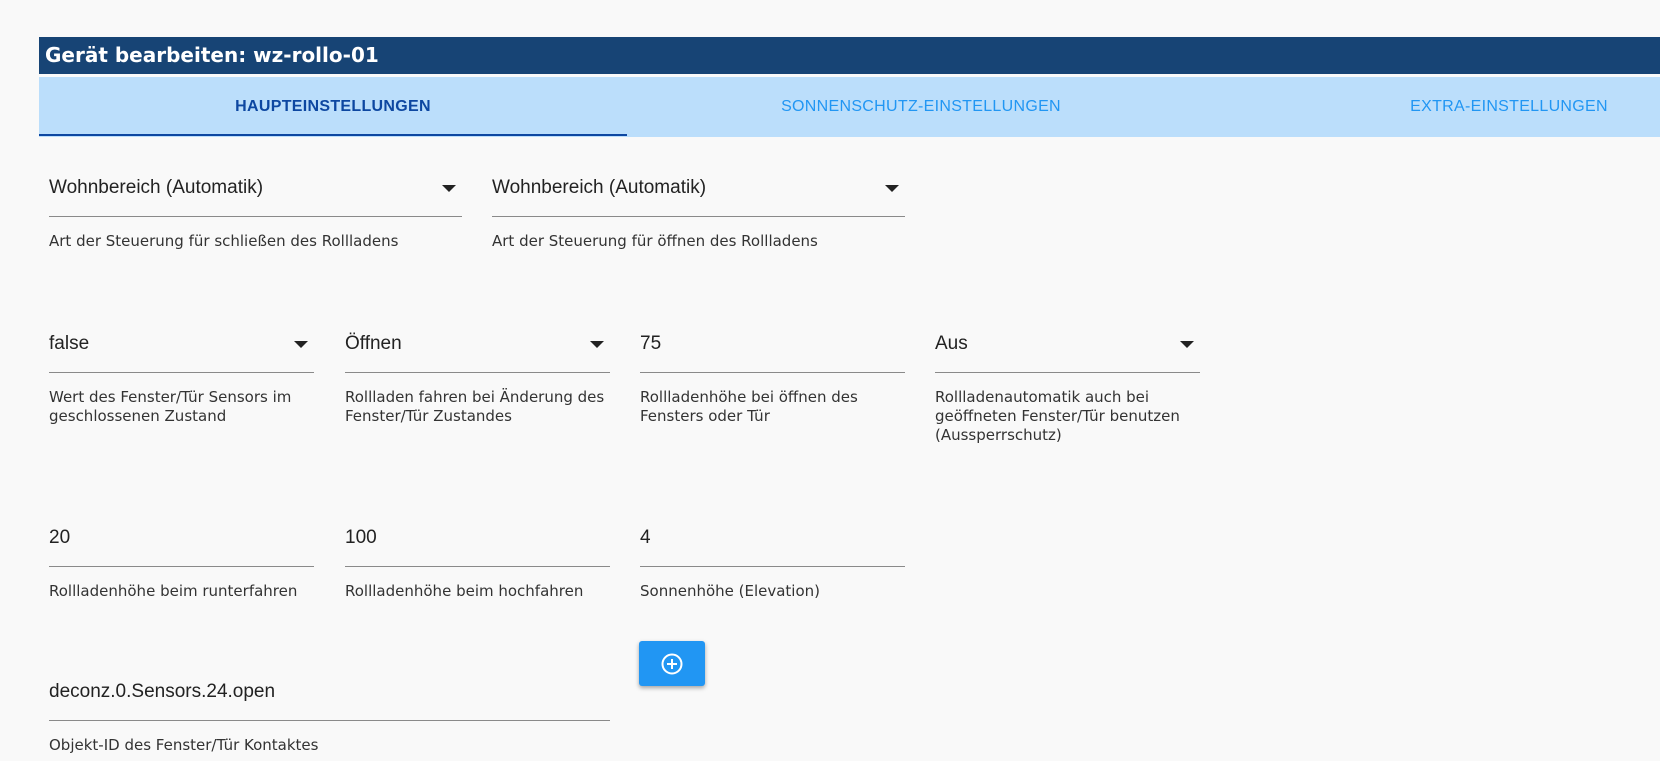  What do you see at coordinates (373, 343) in the screenshot?
I see `select-value: Öffnen` at bounding box center [373, 343].